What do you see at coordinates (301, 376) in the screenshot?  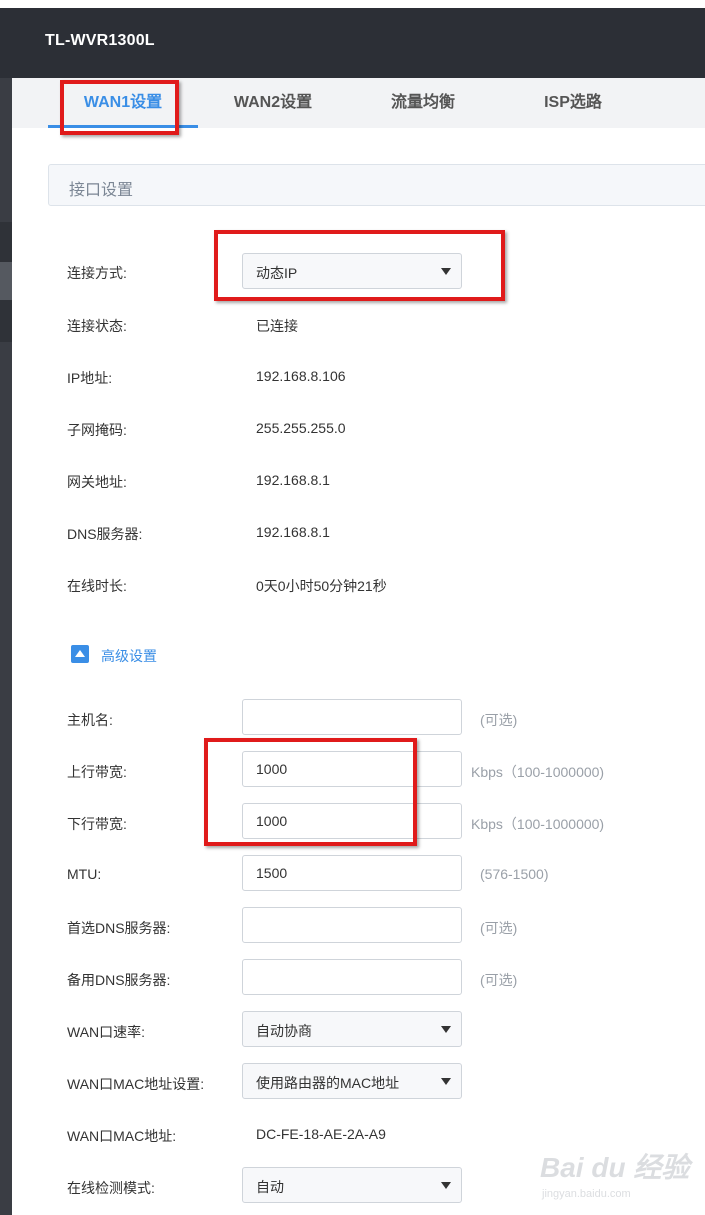 I see `ip-value: 192.168.8.106` at bounding box center [301, 376].